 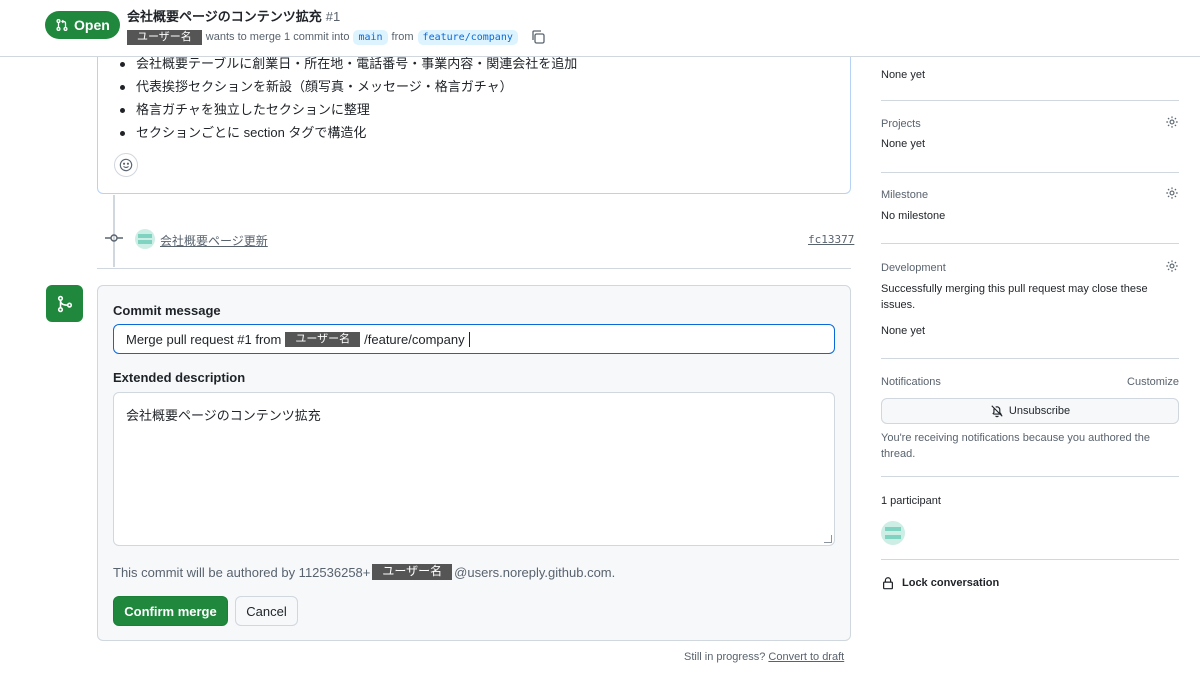 I want to click on pull-request-icon, so click(x=62, y=25).